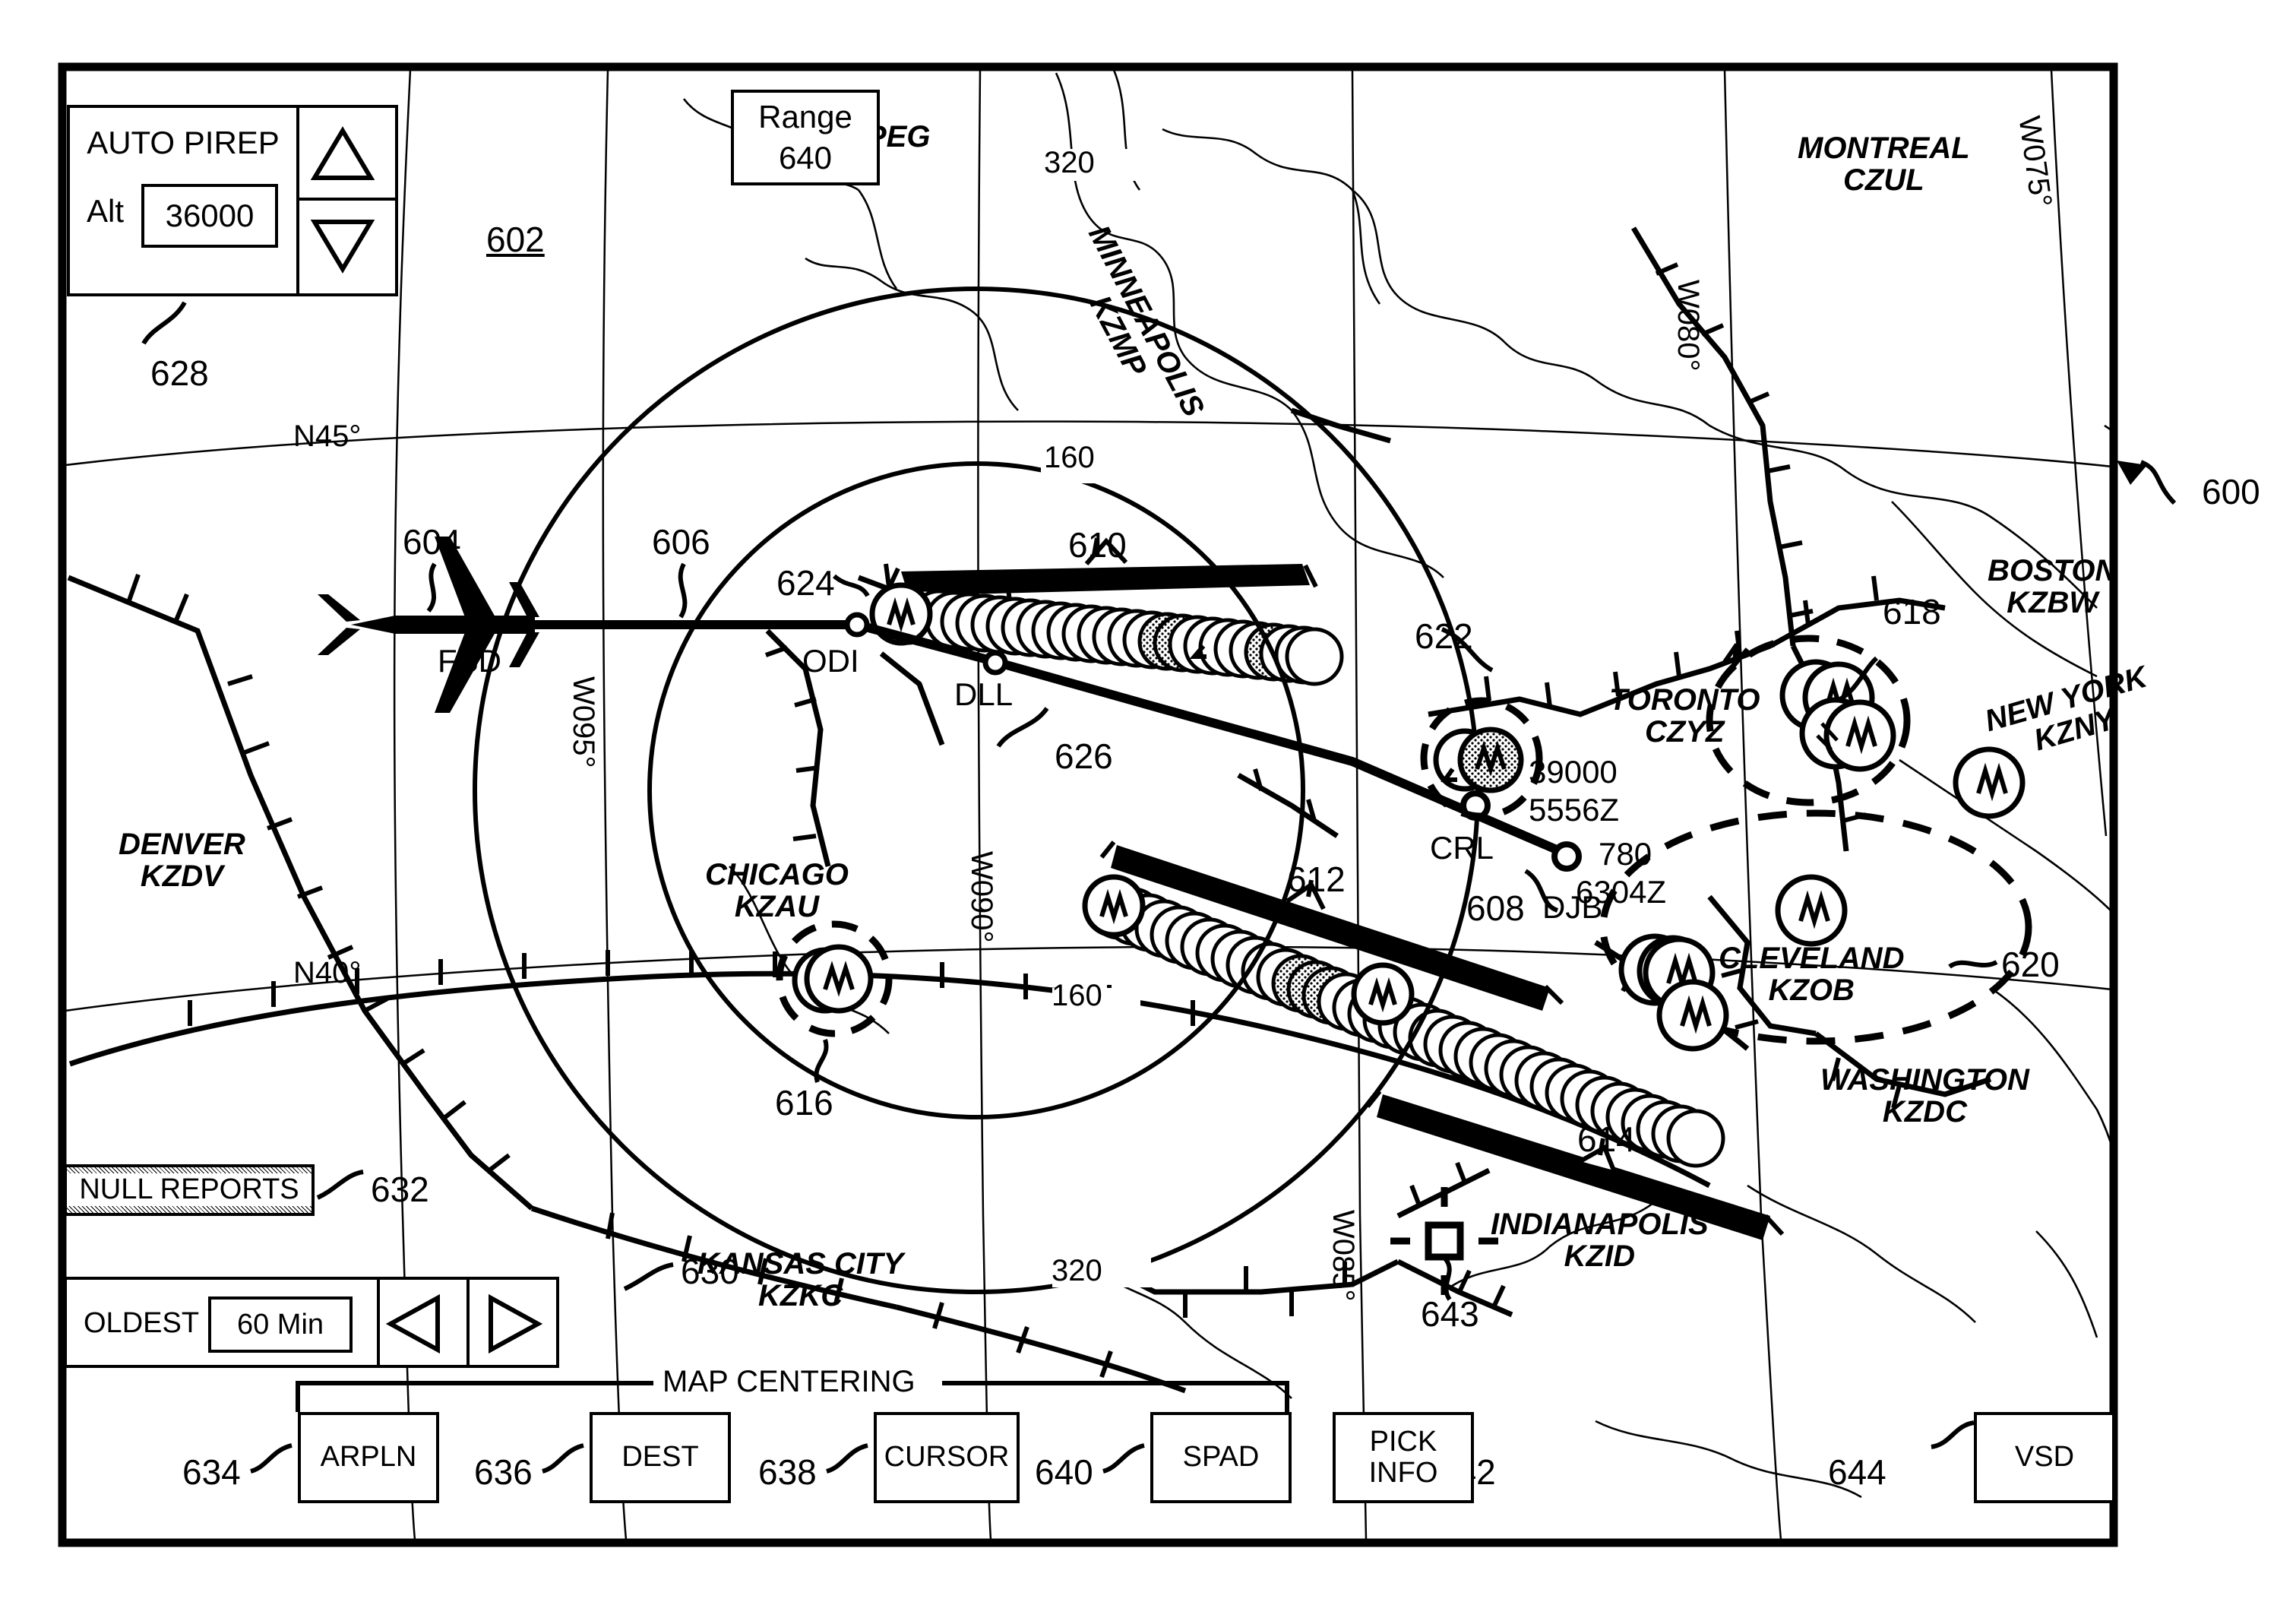  Describe the element at coordinates (681, 542) in the screenshot. I see `ref-606: 606` at that location.